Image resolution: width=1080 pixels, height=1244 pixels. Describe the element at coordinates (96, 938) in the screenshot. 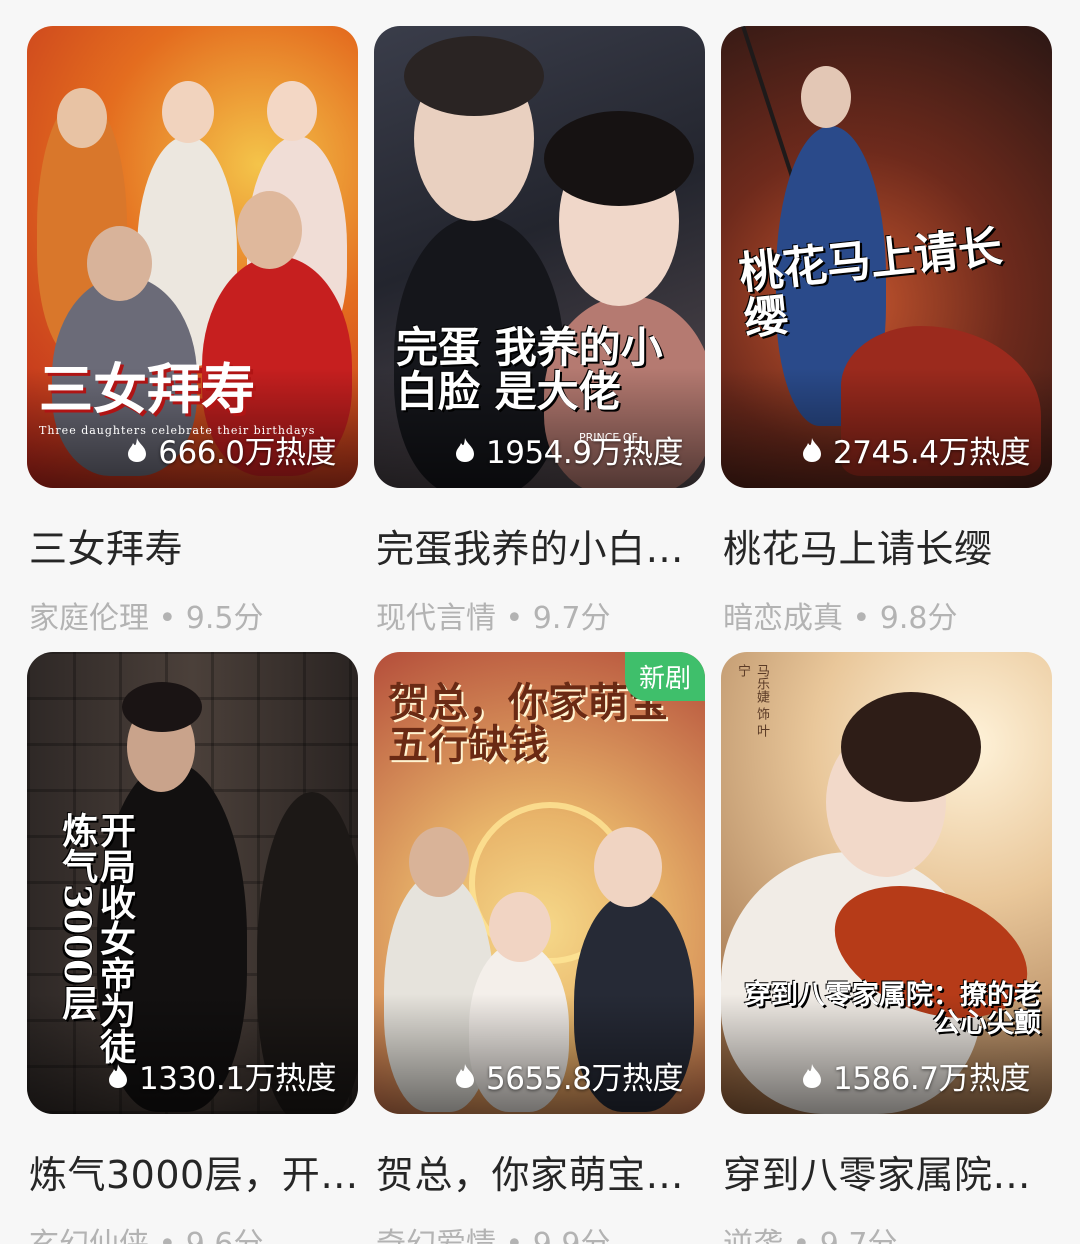

I see `poster-title-art: 开局收女帝为徒 炼气3000层` at that location.